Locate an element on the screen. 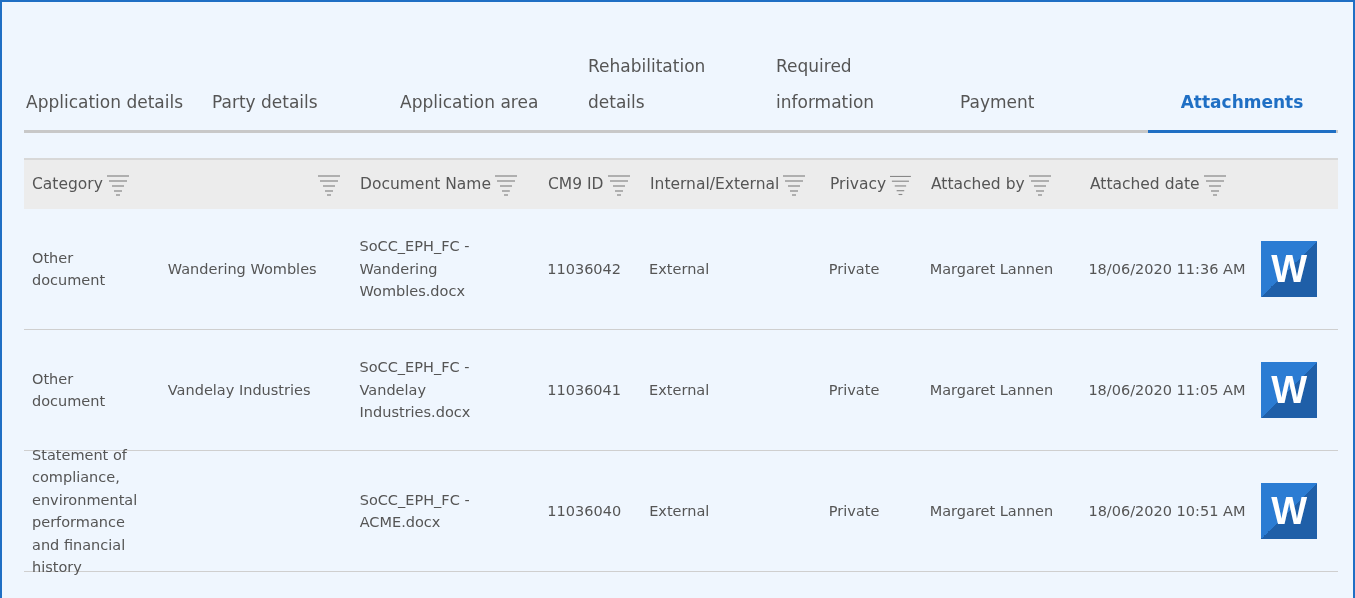 This screenshot has height=598, width=1355. table-cell-text: 11036040 is located at coordinates (584, 511).